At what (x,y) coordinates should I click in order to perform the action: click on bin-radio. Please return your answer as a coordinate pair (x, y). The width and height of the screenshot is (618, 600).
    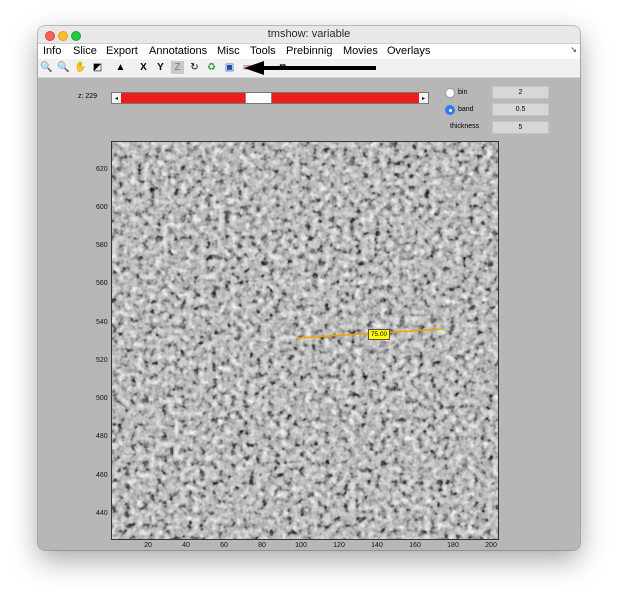
    Looking at the image, I should click on (450, 93).